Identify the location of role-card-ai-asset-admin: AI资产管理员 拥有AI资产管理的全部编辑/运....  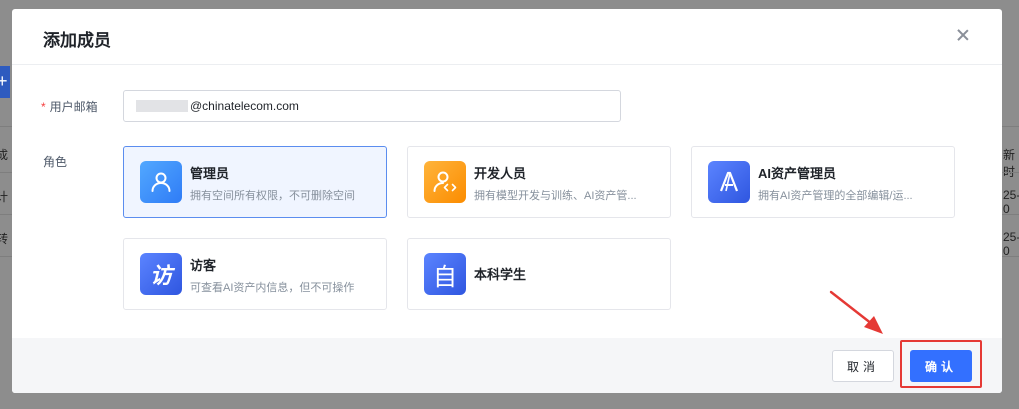
(823, 182).